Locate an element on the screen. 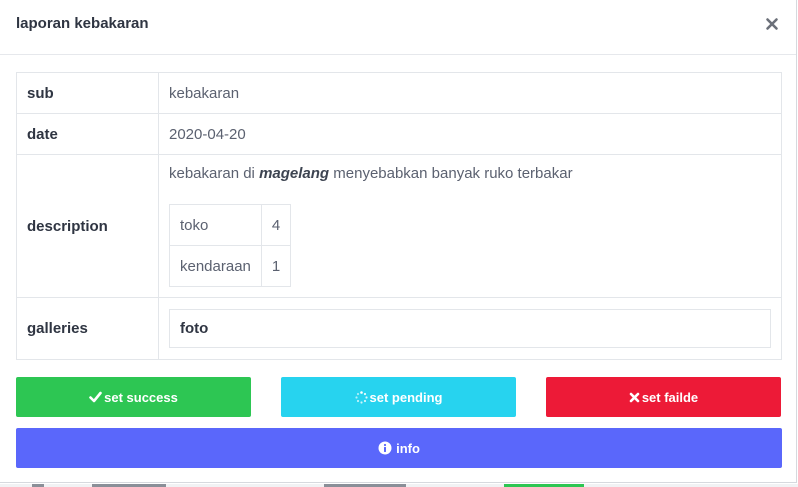 This screenshot has height=487, width=798. detail-value: foto is located at coordinates (470, 328).